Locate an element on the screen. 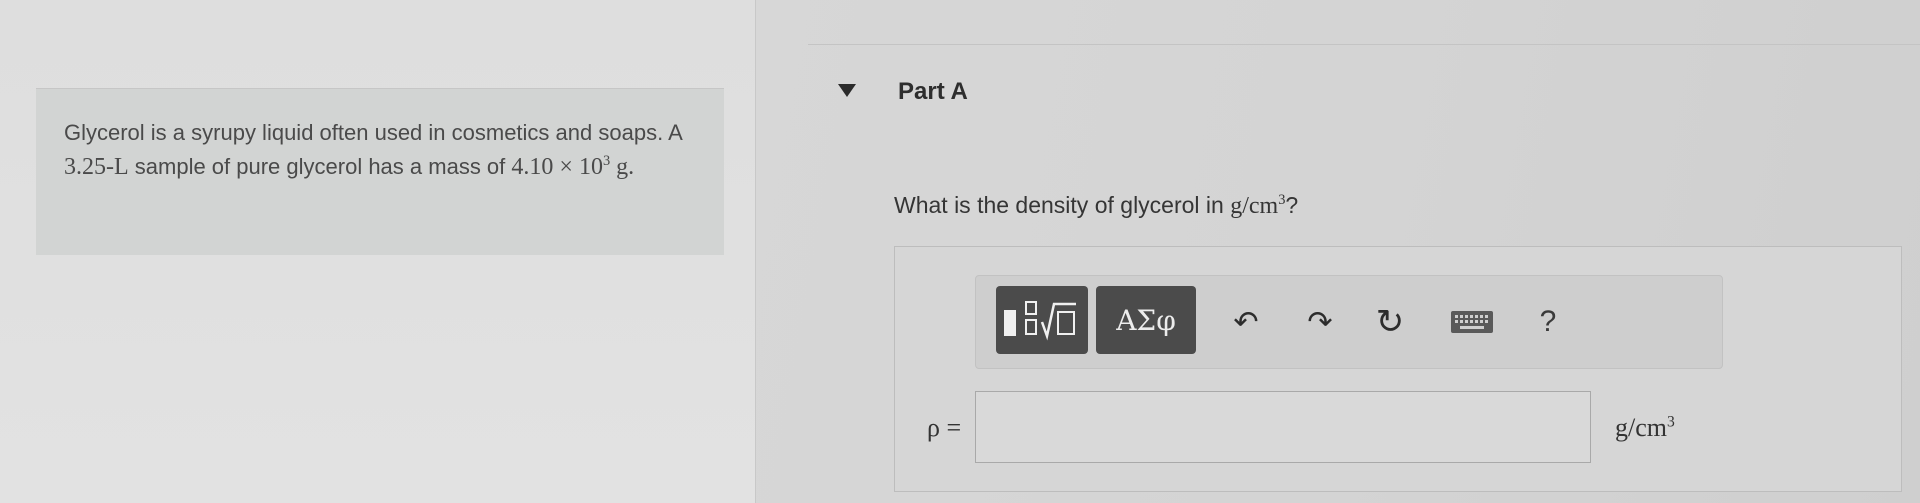 Image resolution: width=1920 pixels, height=503 pixels. templates-icon is located at coordinates (1040, 321).